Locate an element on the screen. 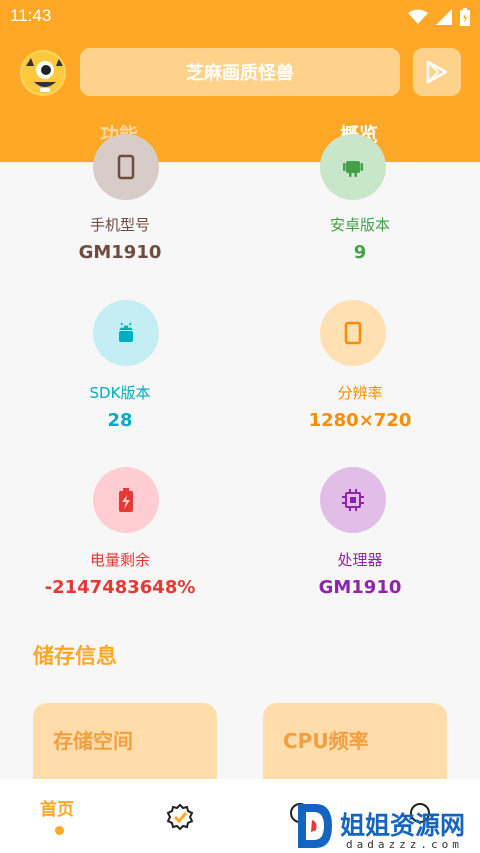  info-label: 手机型号 is located at coordinates (119, 225).